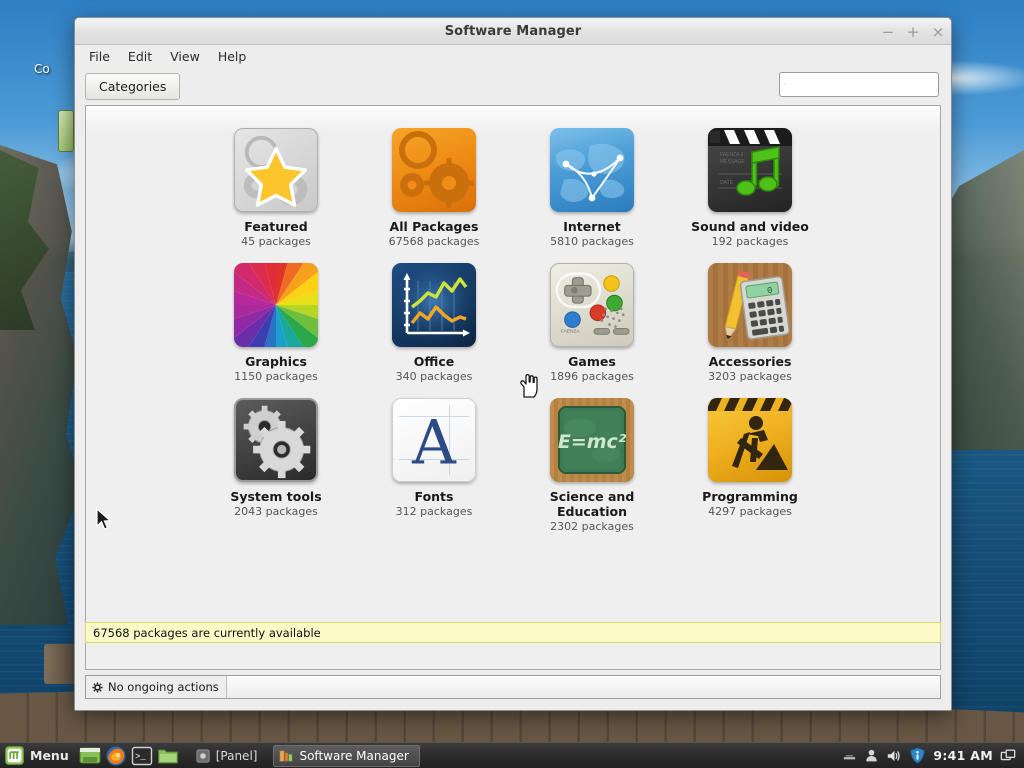 The height and width of the screenshot is (768, 1024). Describe the element at coordinates (583, 687) in the screenshot. I see `progress-bar` at that location.